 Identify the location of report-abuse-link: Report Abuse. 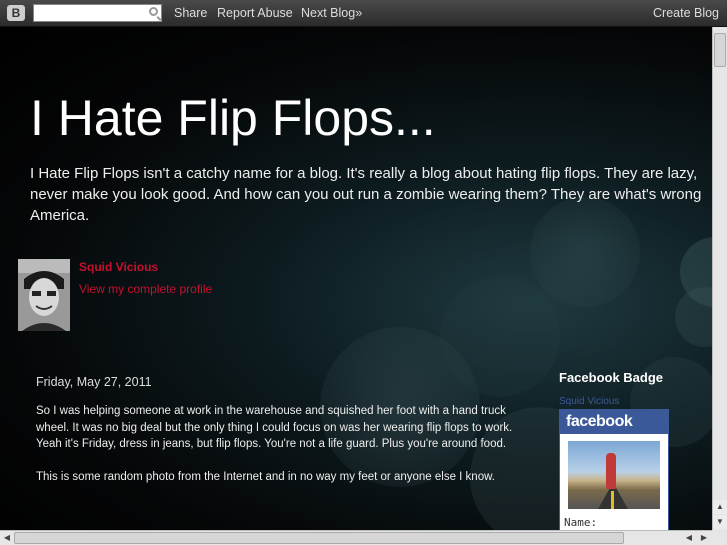
(255, 13).